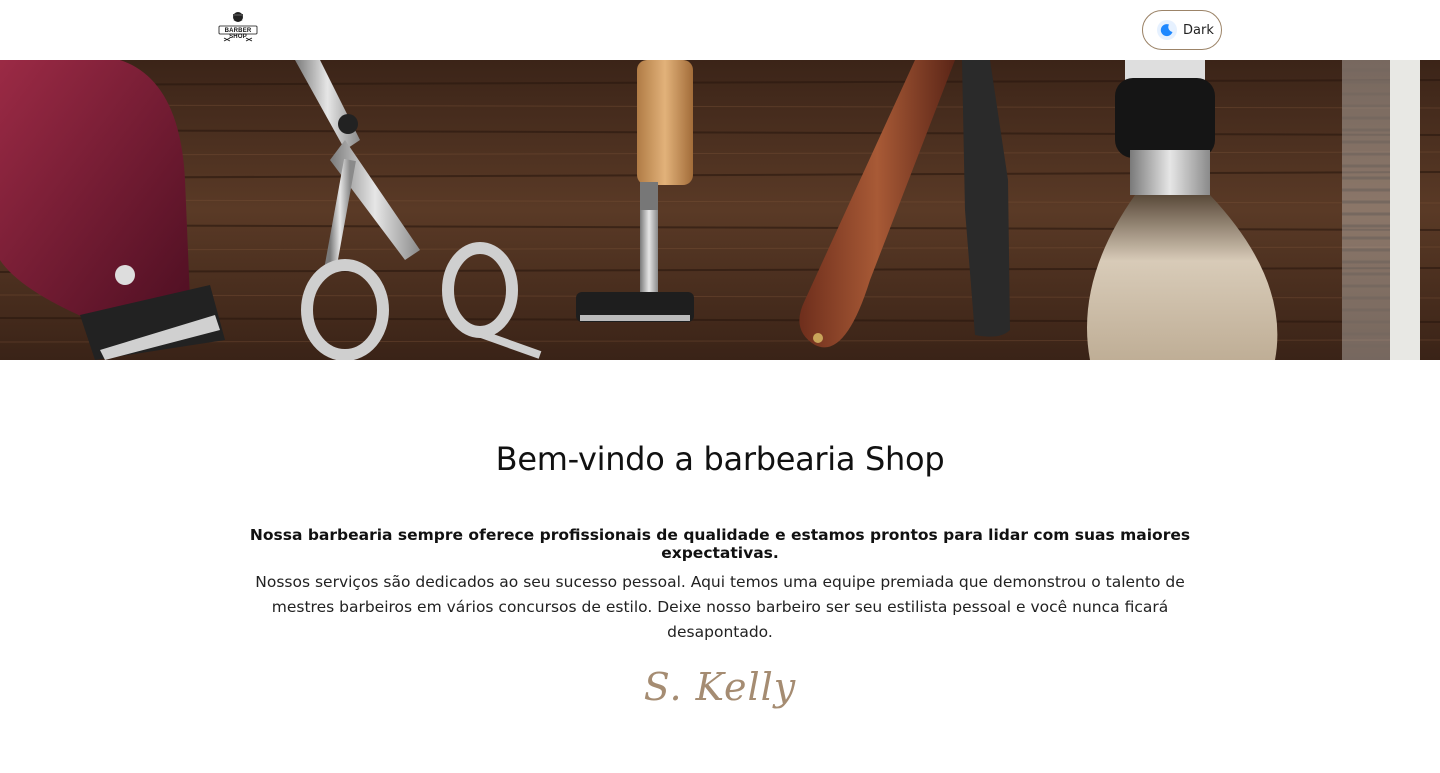 This screenshot has height=773, width=1440. What do you see at coordinates (1198, 30) in the screenshot?
I see `theme-toggle-label: Dark` at bounding box center [1198, 30].